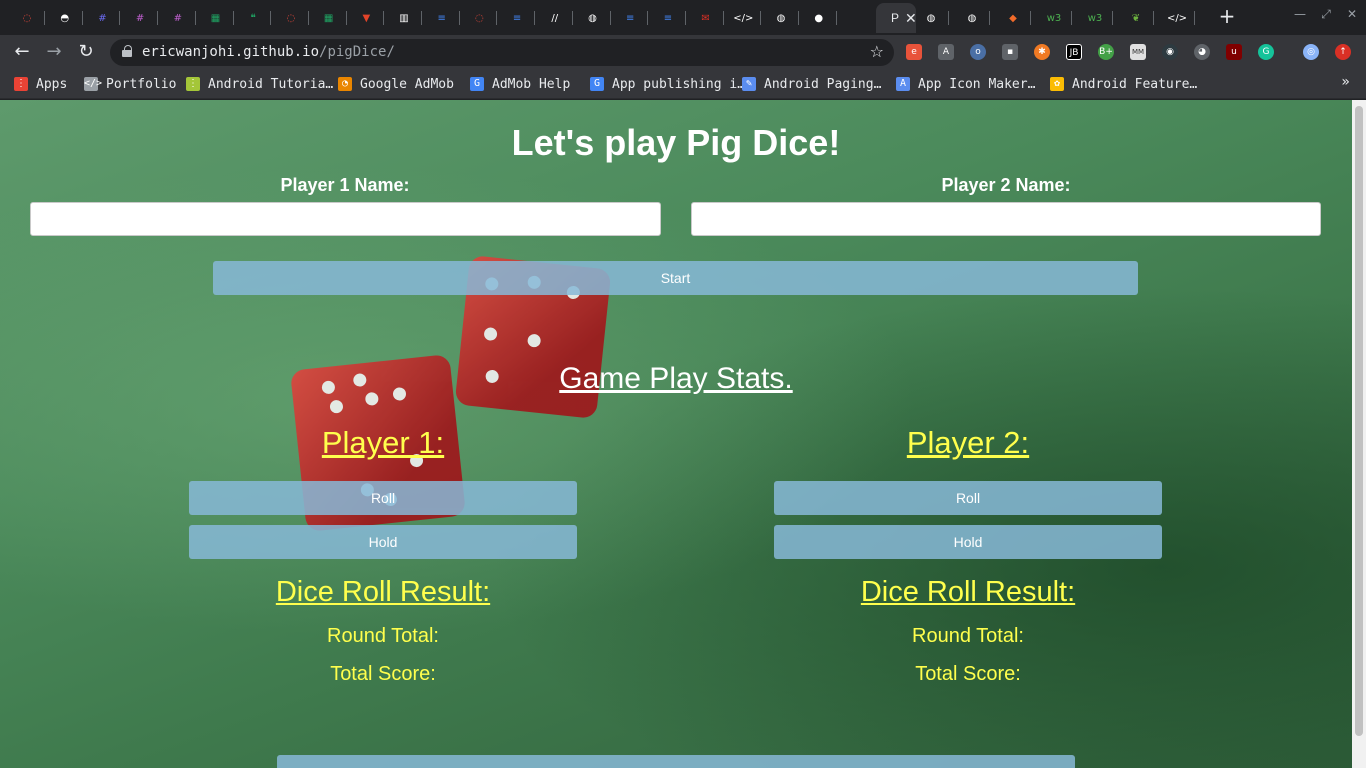  Describe the element at coordinates (1053, 18) in the screenshot. I see `tab-after-3: w3` at that location.